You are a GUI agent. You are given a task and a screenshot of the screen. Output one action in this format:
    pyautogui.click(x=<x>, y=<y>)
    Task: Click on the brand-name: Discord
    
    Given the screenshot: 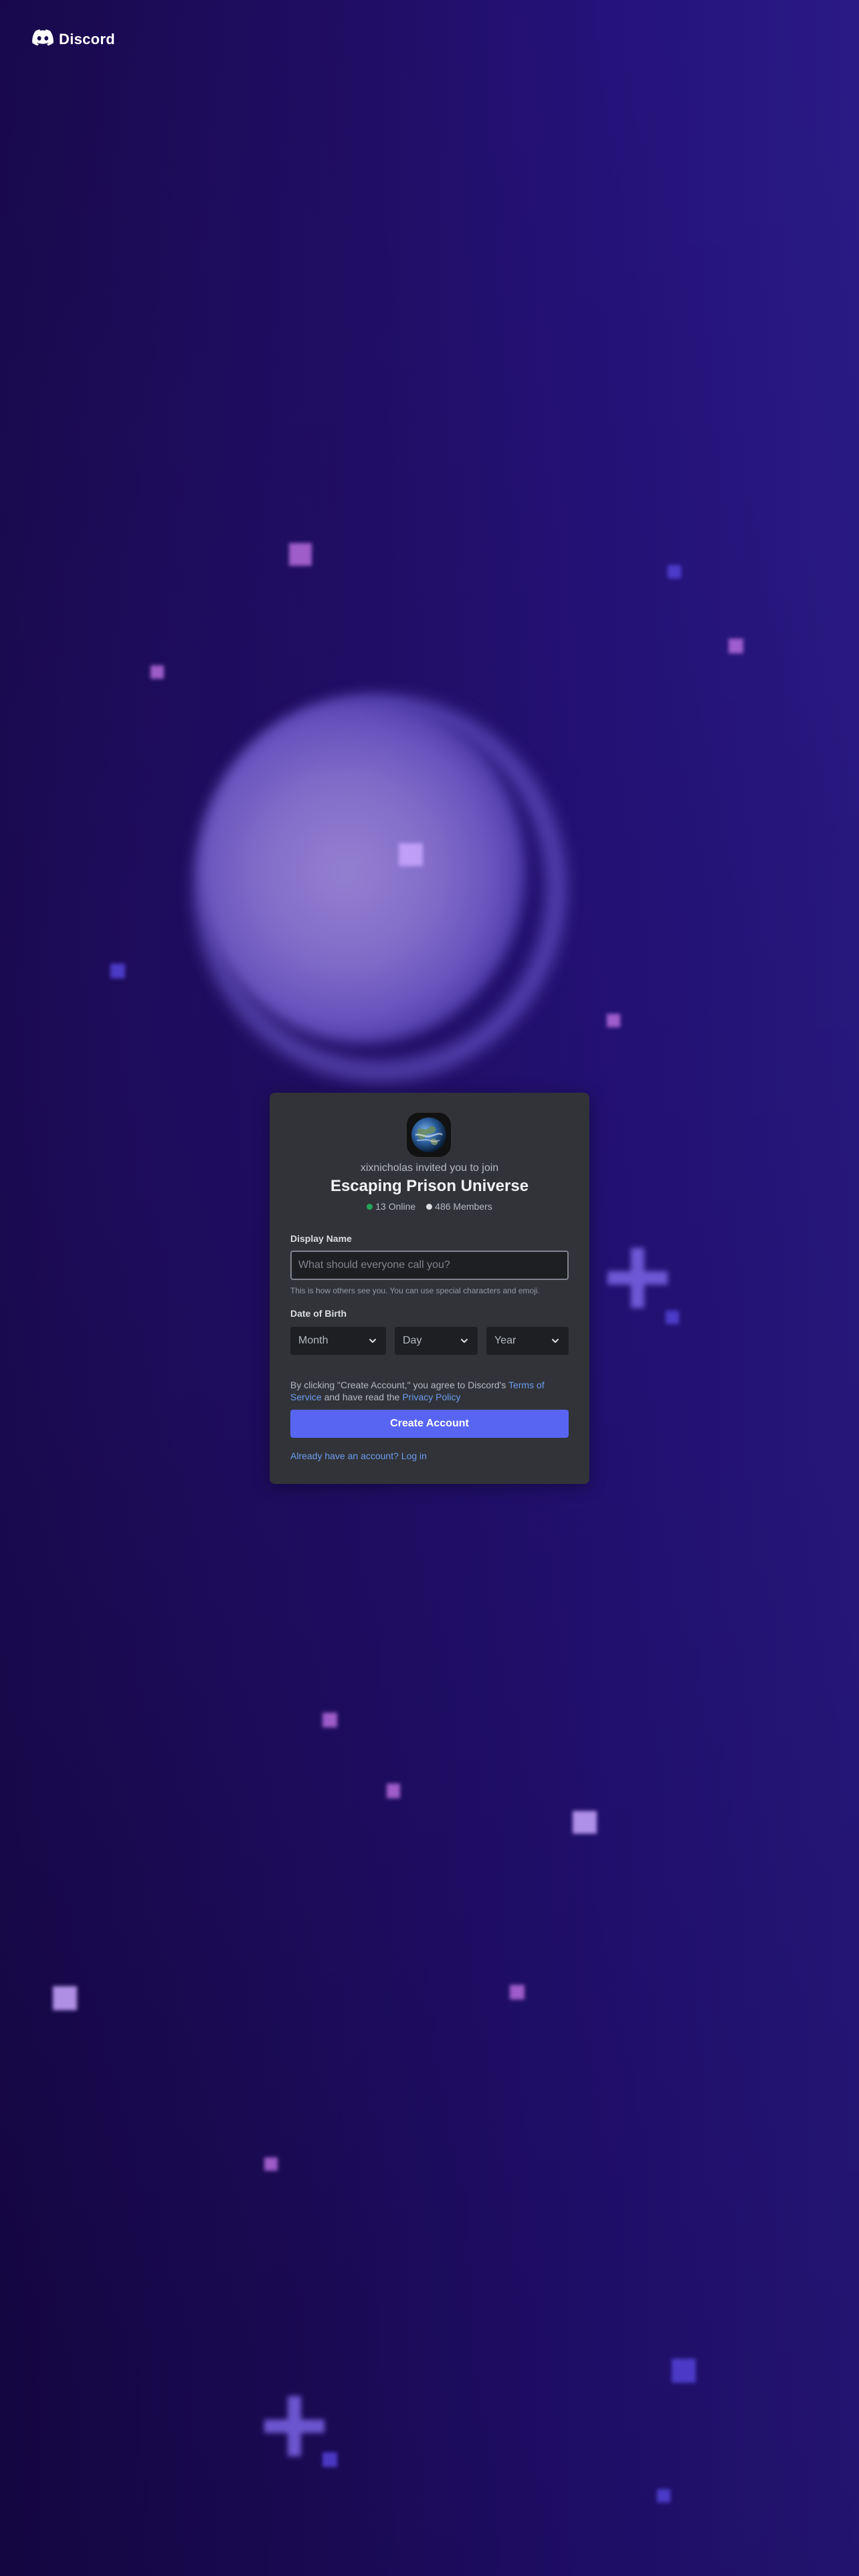 What is the action you would take?
    pyautogui.click(x=87, y=38)
    